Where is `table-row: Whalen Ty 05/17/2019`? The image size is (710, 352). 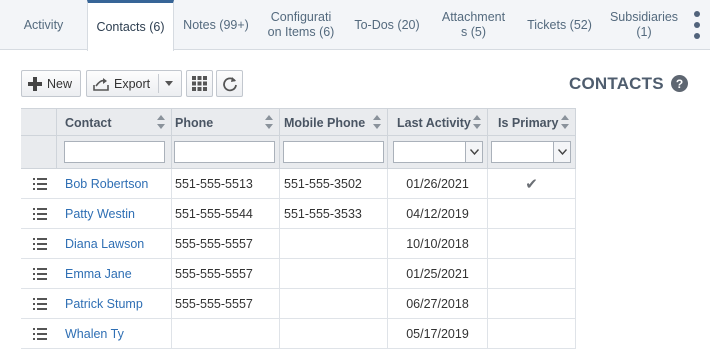
table-row: Whalen Ty 05/17/2019 is located at coordinates (298, 334).